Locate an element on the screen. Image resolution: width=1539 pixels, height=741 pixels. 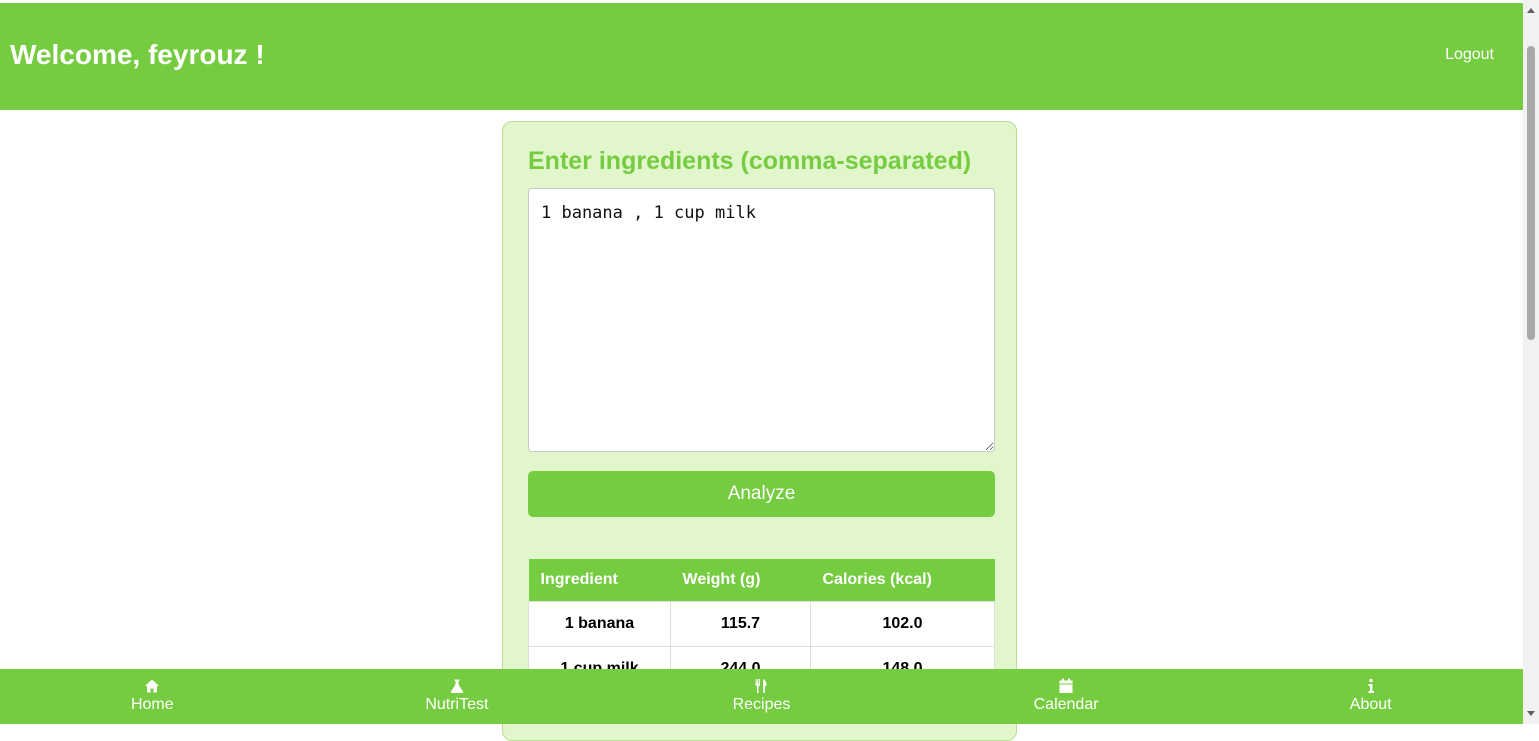
column-header-weight: Weight (g) is located at coordinates (740, 580).